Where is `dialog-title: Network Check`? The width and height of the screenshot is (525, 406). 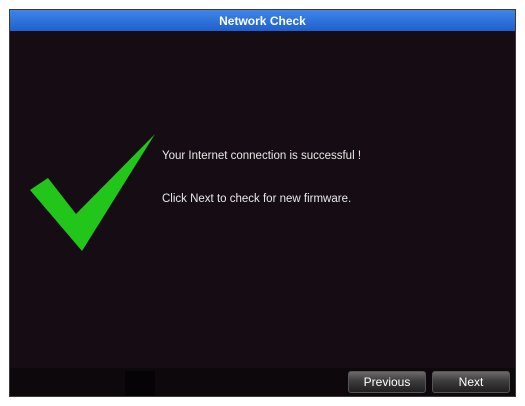
dialog-title: Network Check is located at coordinates (262, 20).